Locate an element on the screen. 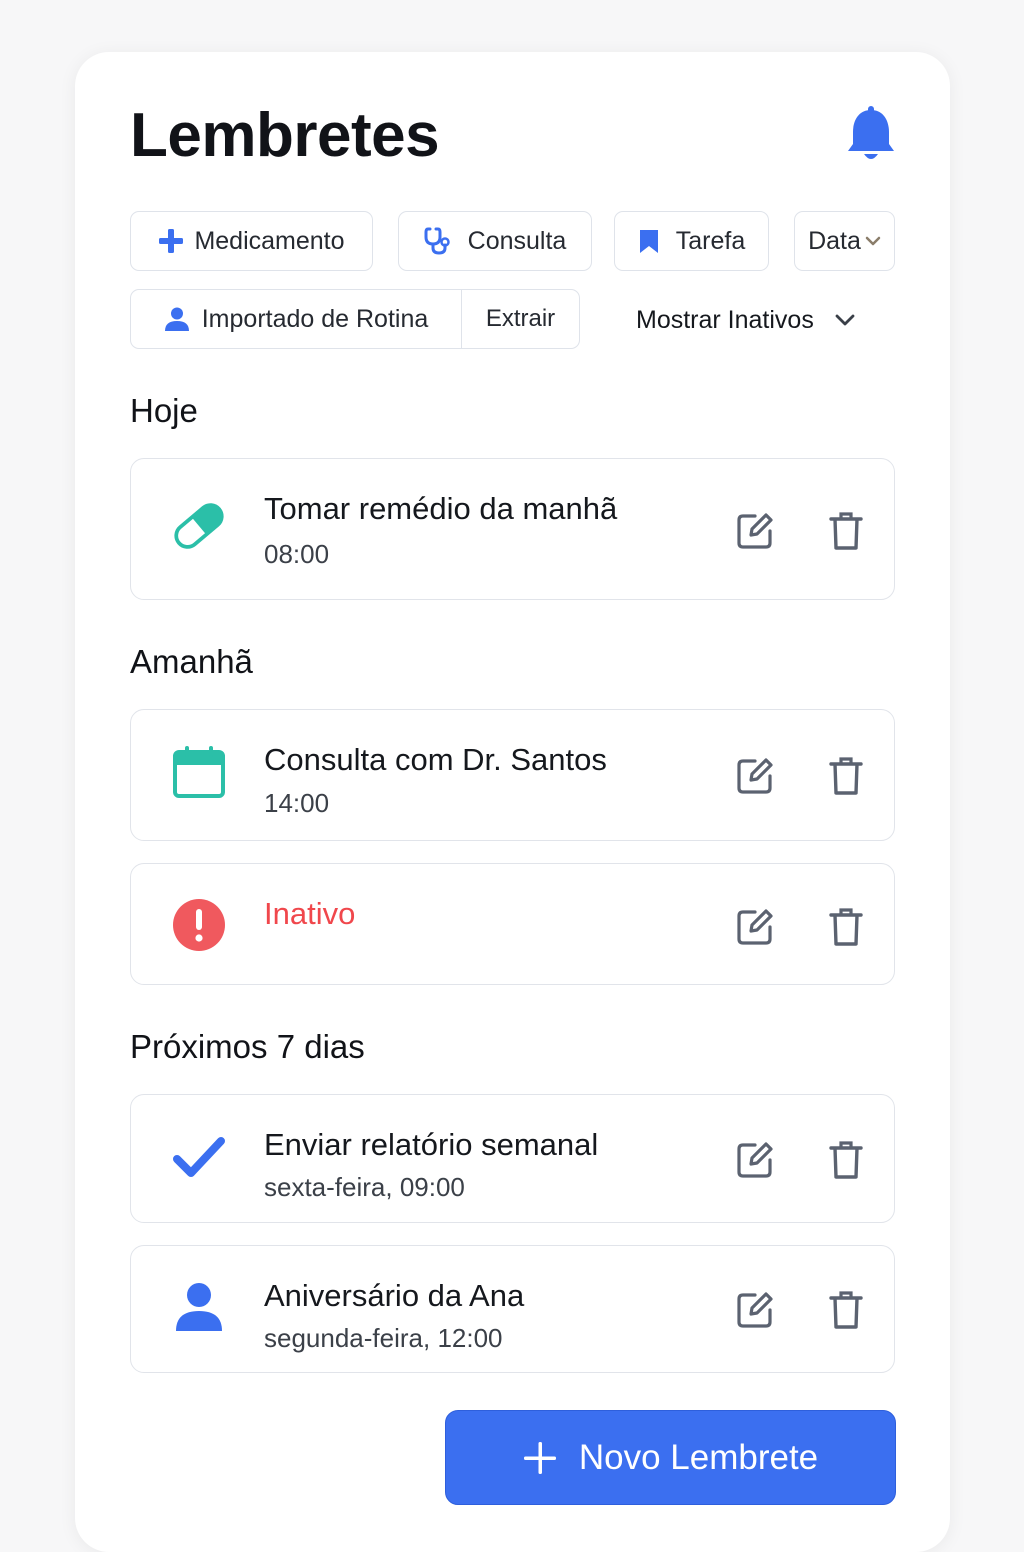 This screenshot has width=1024, height=1552. reminder-time: sexta-feira, 09:00 is located at coordinates (364, 1187).